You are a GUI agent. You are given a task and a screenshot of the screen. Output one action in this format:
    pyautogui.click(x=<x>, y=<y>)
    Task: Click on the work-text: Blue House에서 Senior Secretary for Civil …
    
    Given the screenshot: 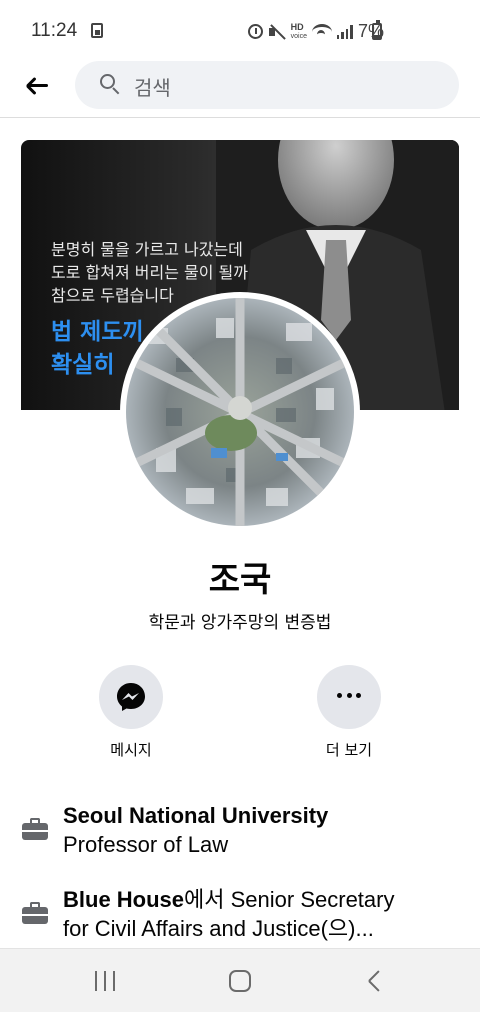 What is the action you would take?
    pyautogui.click(x=228, y=914)
    